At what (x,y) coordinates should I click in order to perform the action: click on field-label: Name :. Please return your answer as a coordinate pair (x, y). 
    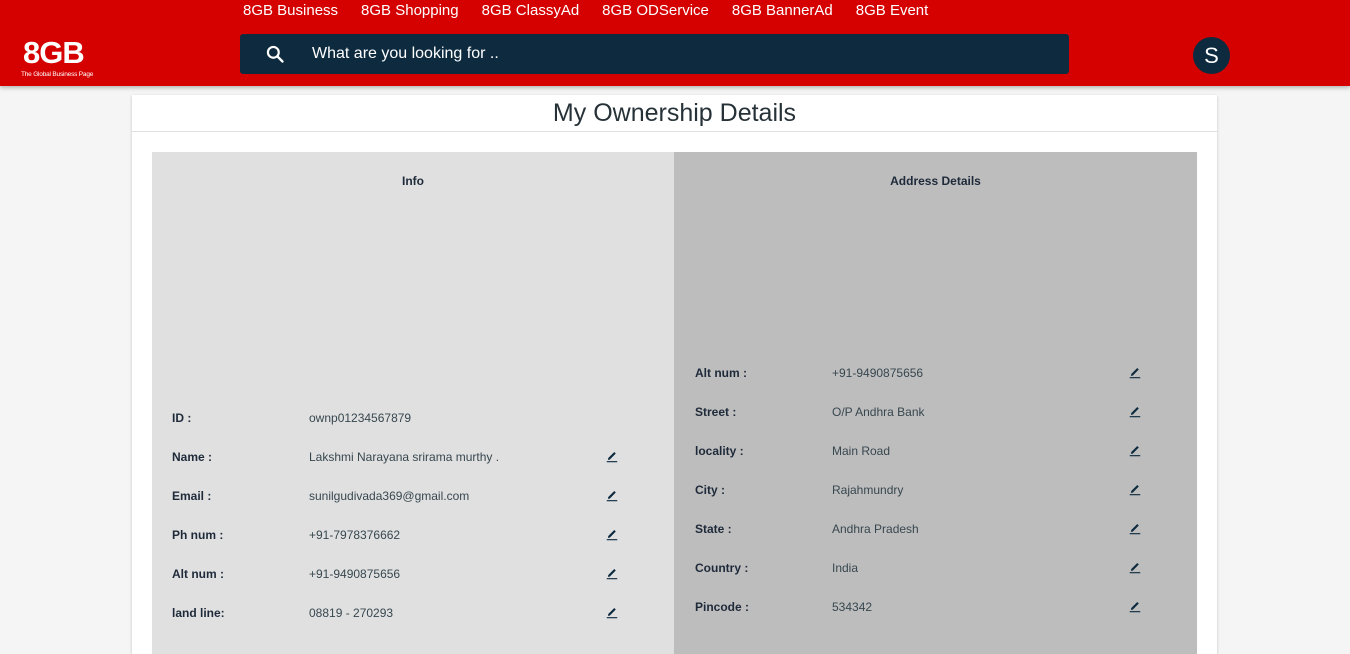
    Looking at the image, I should click on (192, 457).